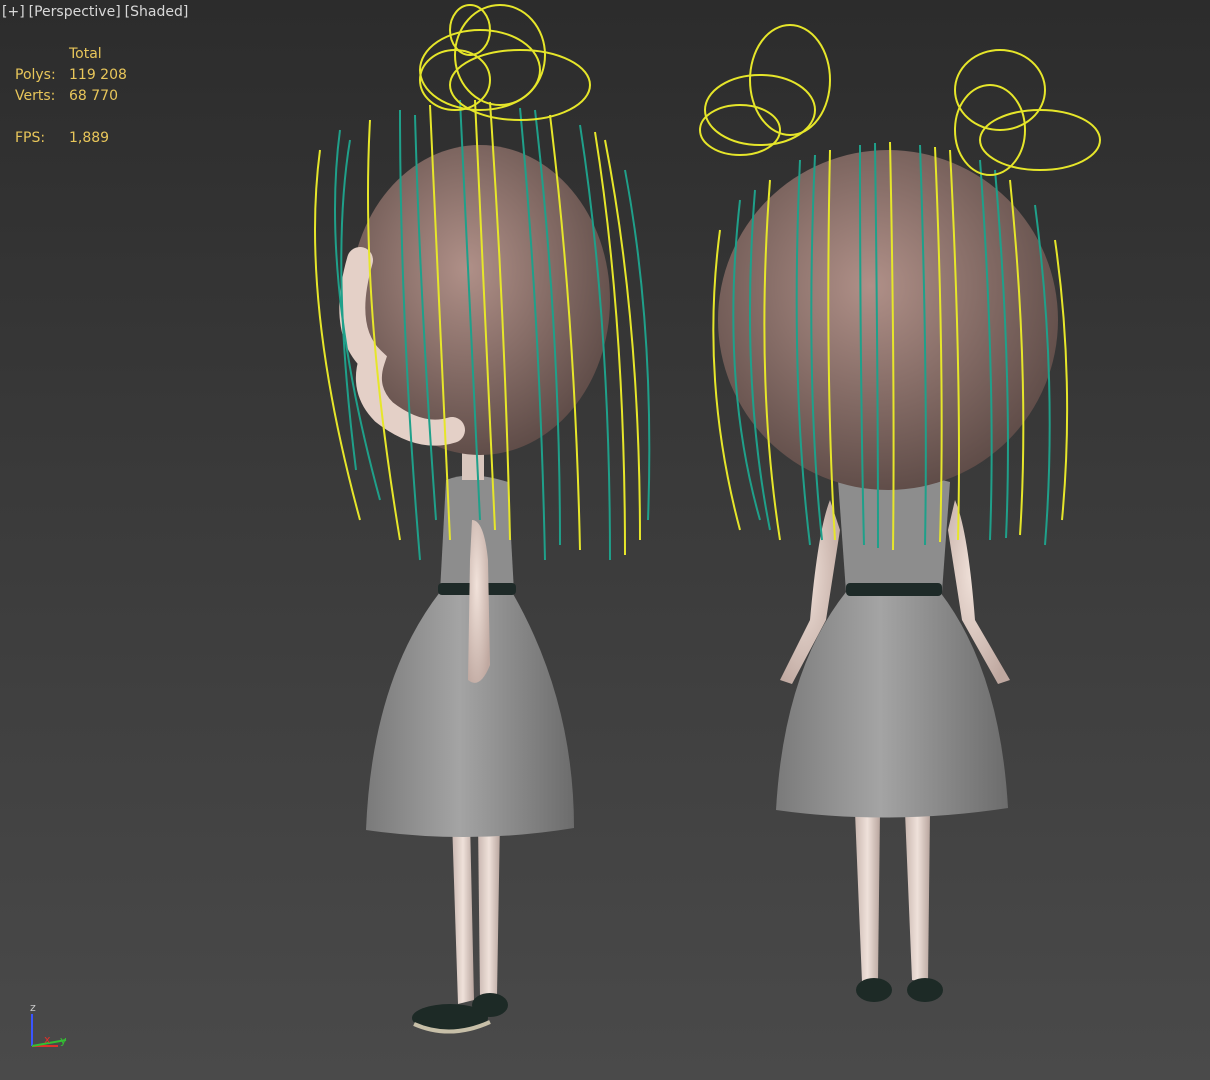  Describe the element at coordinates (48, 1024) in the screenshot. I see `axis-gizmo: z x y` at that location.